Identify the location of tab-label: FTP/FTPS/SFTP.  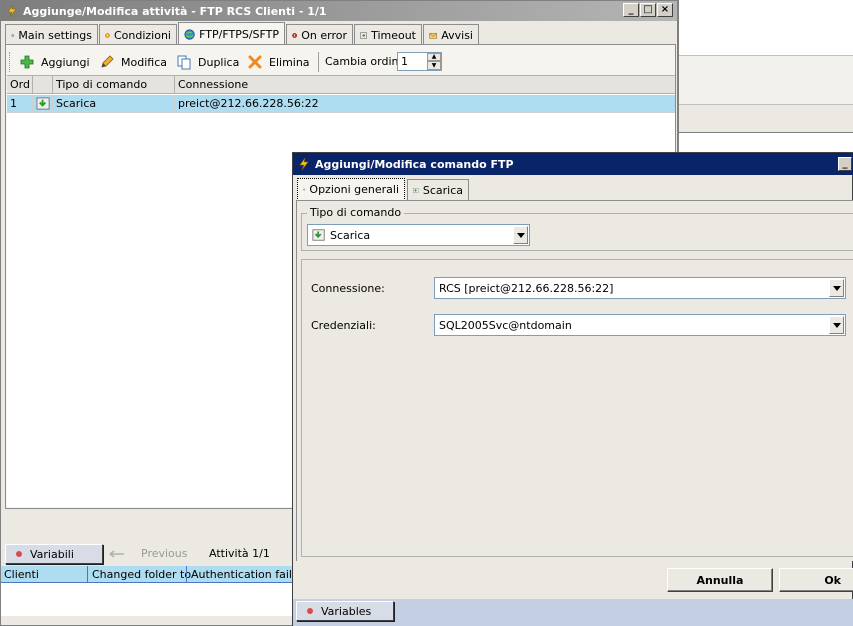
(239, 34).